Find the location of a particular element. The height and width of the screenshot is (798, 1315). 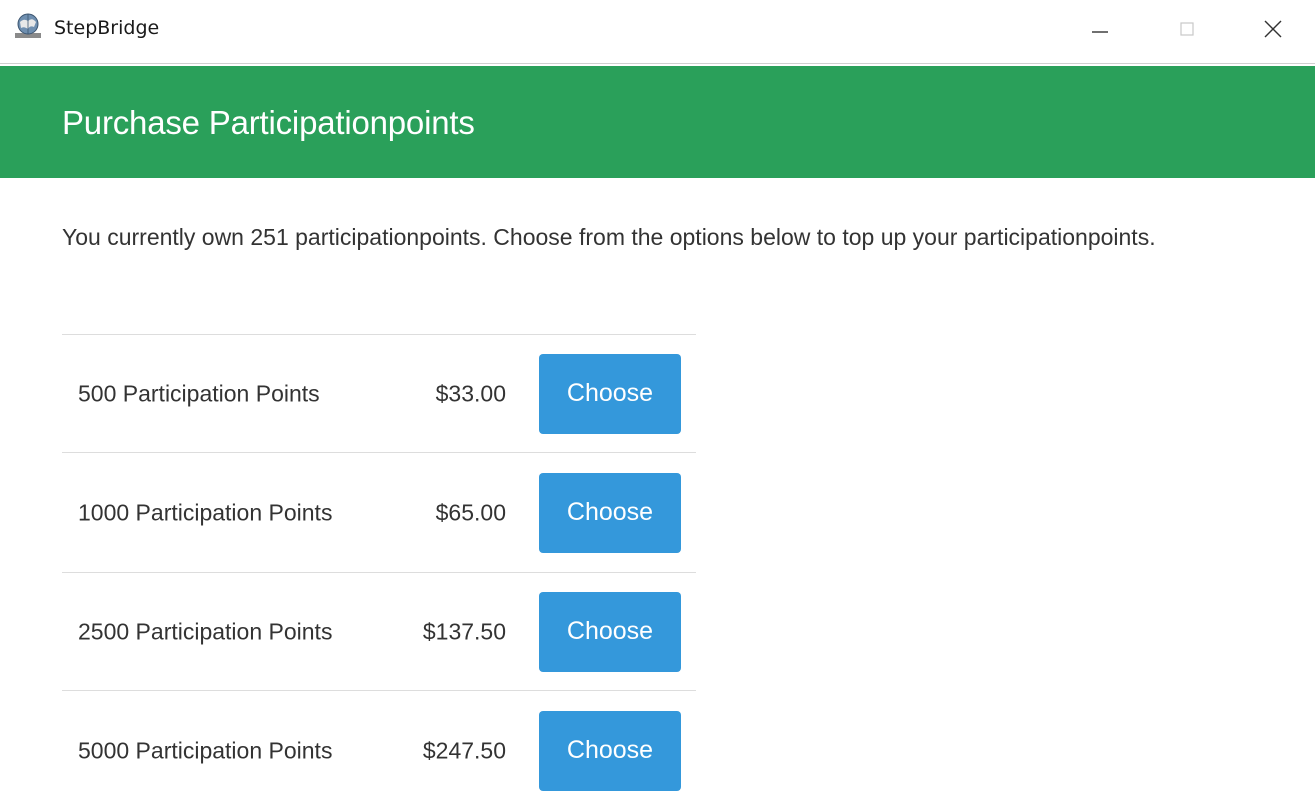

close-icon is located at coordinates (1273, 31).